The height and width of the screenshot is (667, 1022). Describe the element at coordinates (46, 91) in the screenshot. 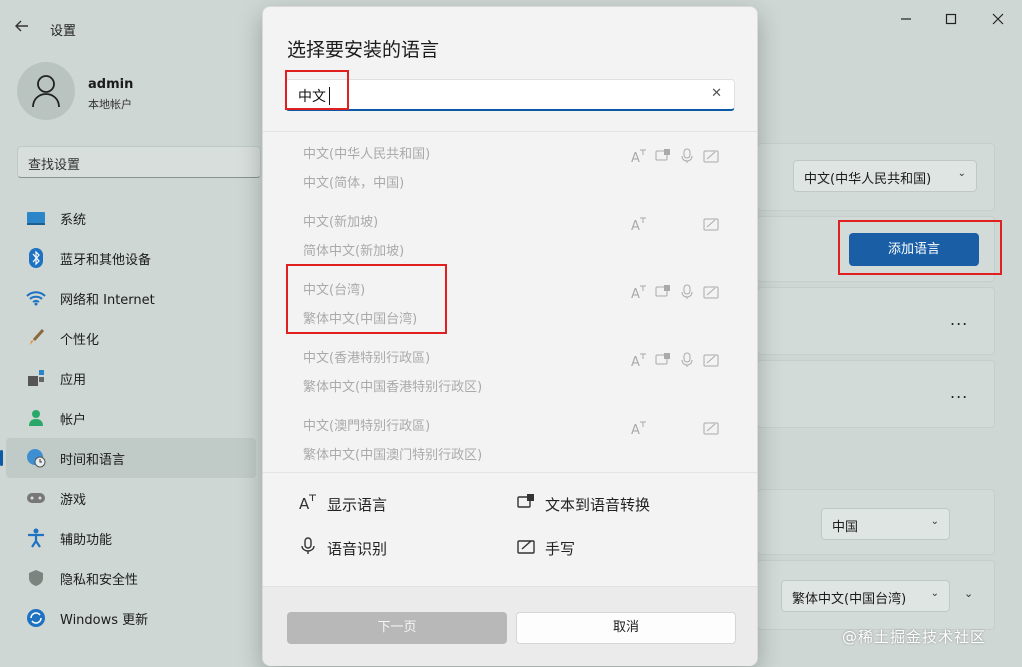

I see `avatar` at that location.